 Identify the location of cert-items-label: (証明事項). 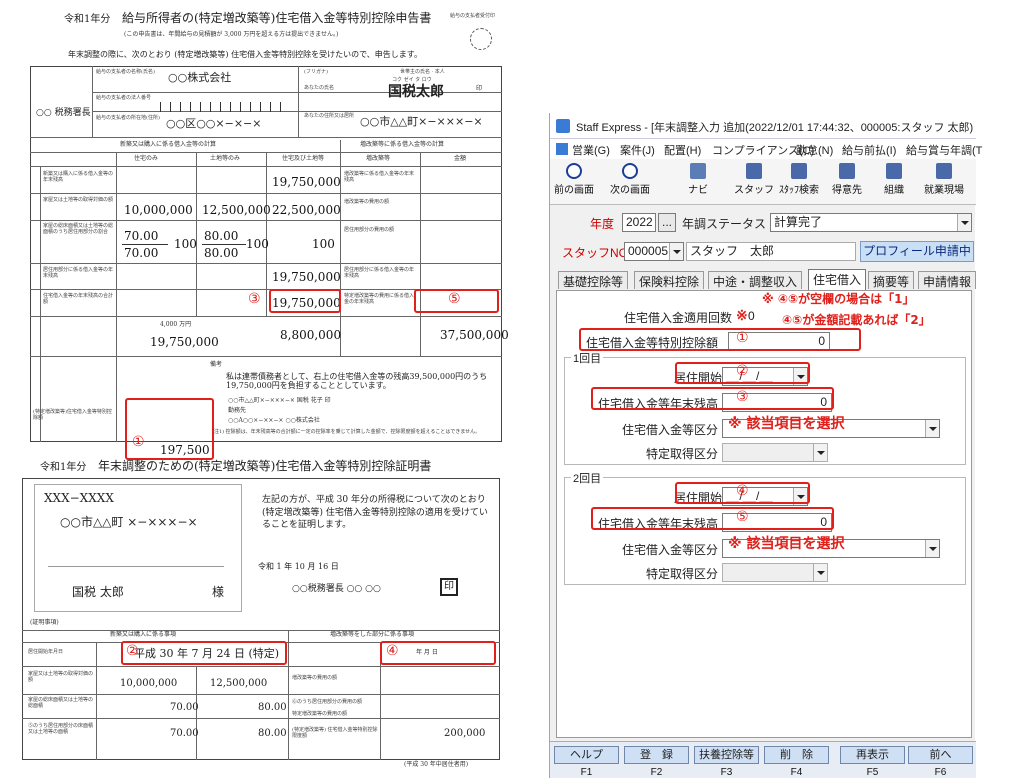
(44, 622).